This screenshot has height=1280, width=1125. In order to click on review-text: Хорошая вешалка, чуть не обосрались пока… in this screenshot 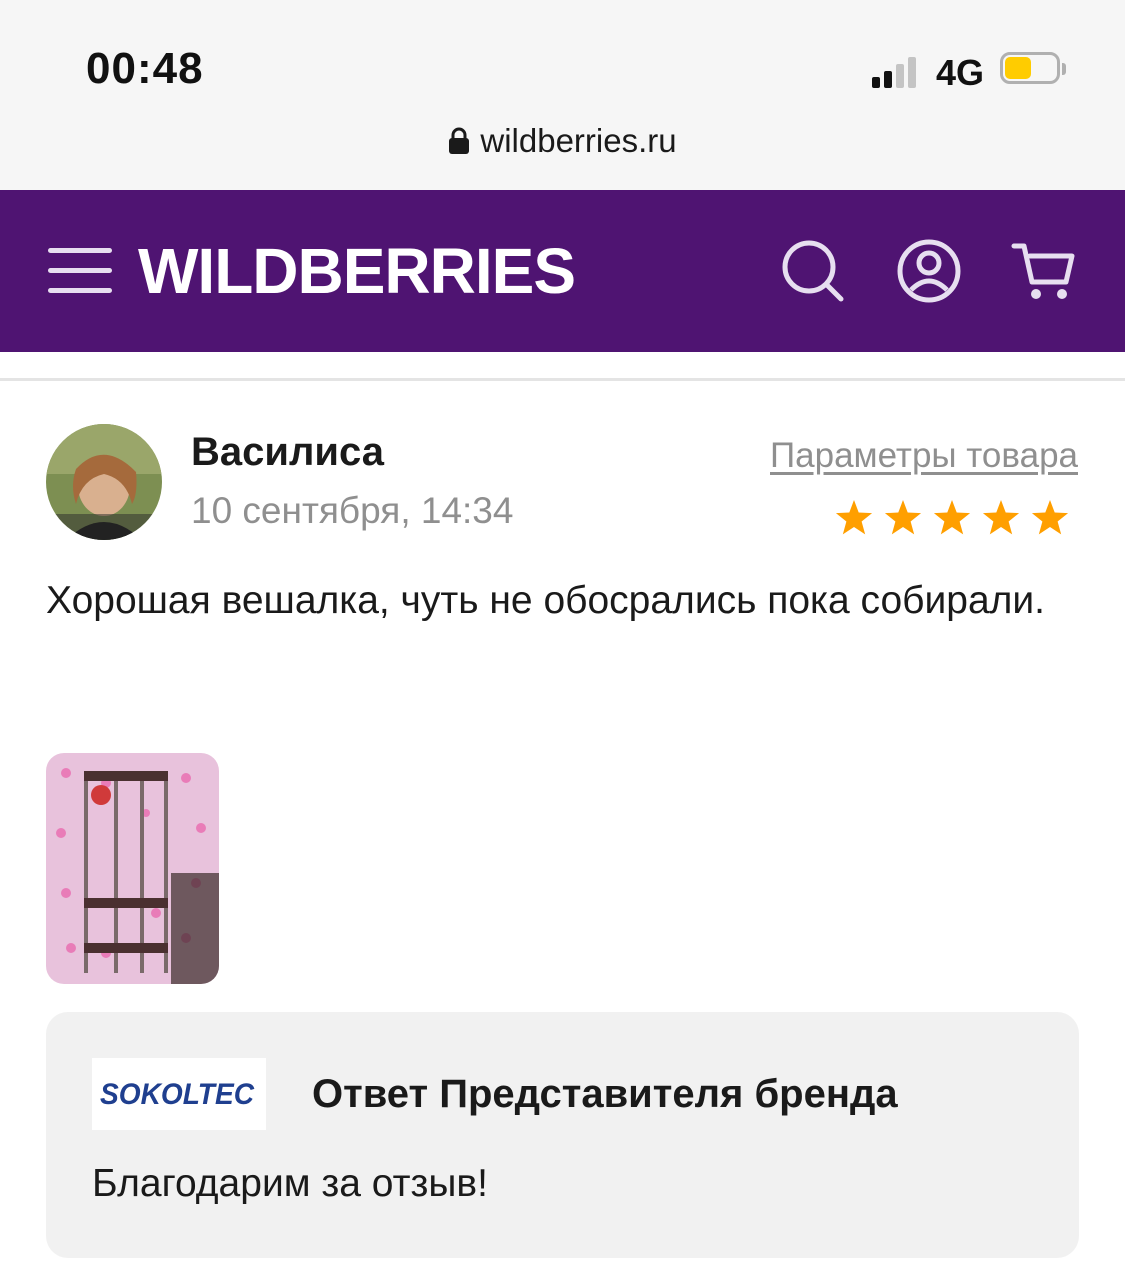, I will do `click(546, 600)`.